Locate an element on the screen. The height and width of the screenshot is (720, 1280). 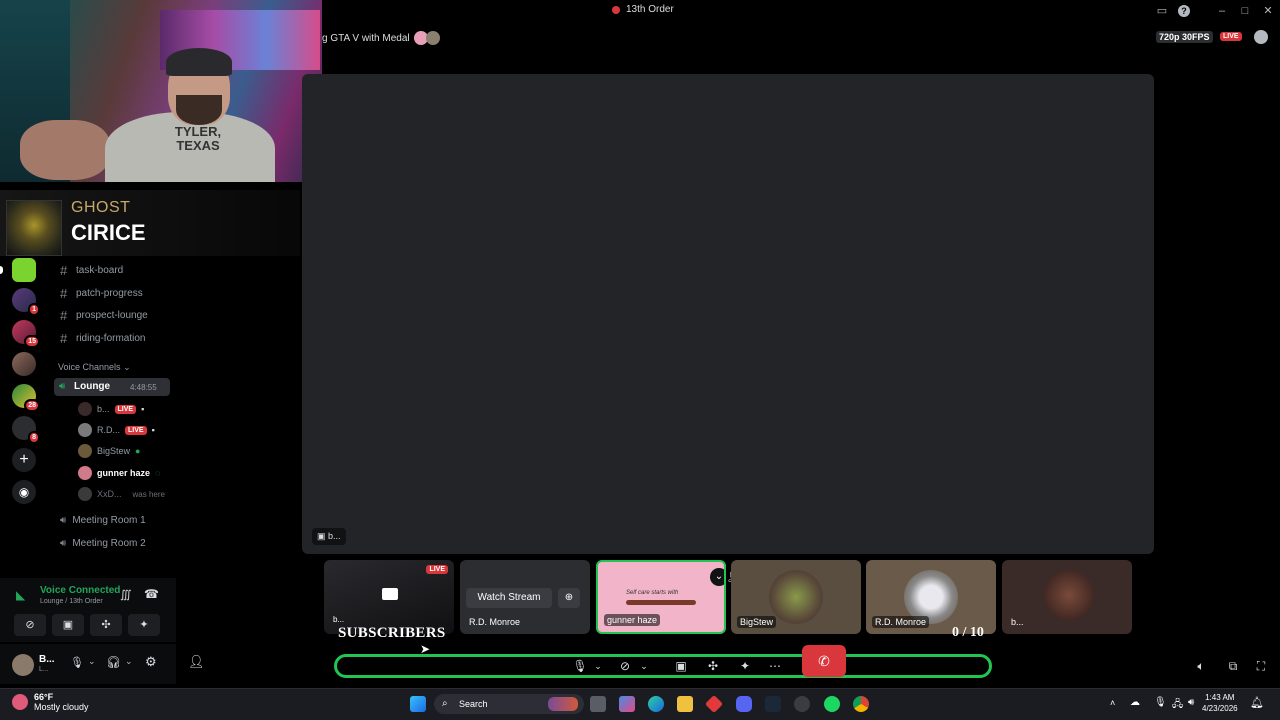
voice-channel-meeting-room-2: 🔊︎ Meeting Room 2 is located at coordinates (103, 543).